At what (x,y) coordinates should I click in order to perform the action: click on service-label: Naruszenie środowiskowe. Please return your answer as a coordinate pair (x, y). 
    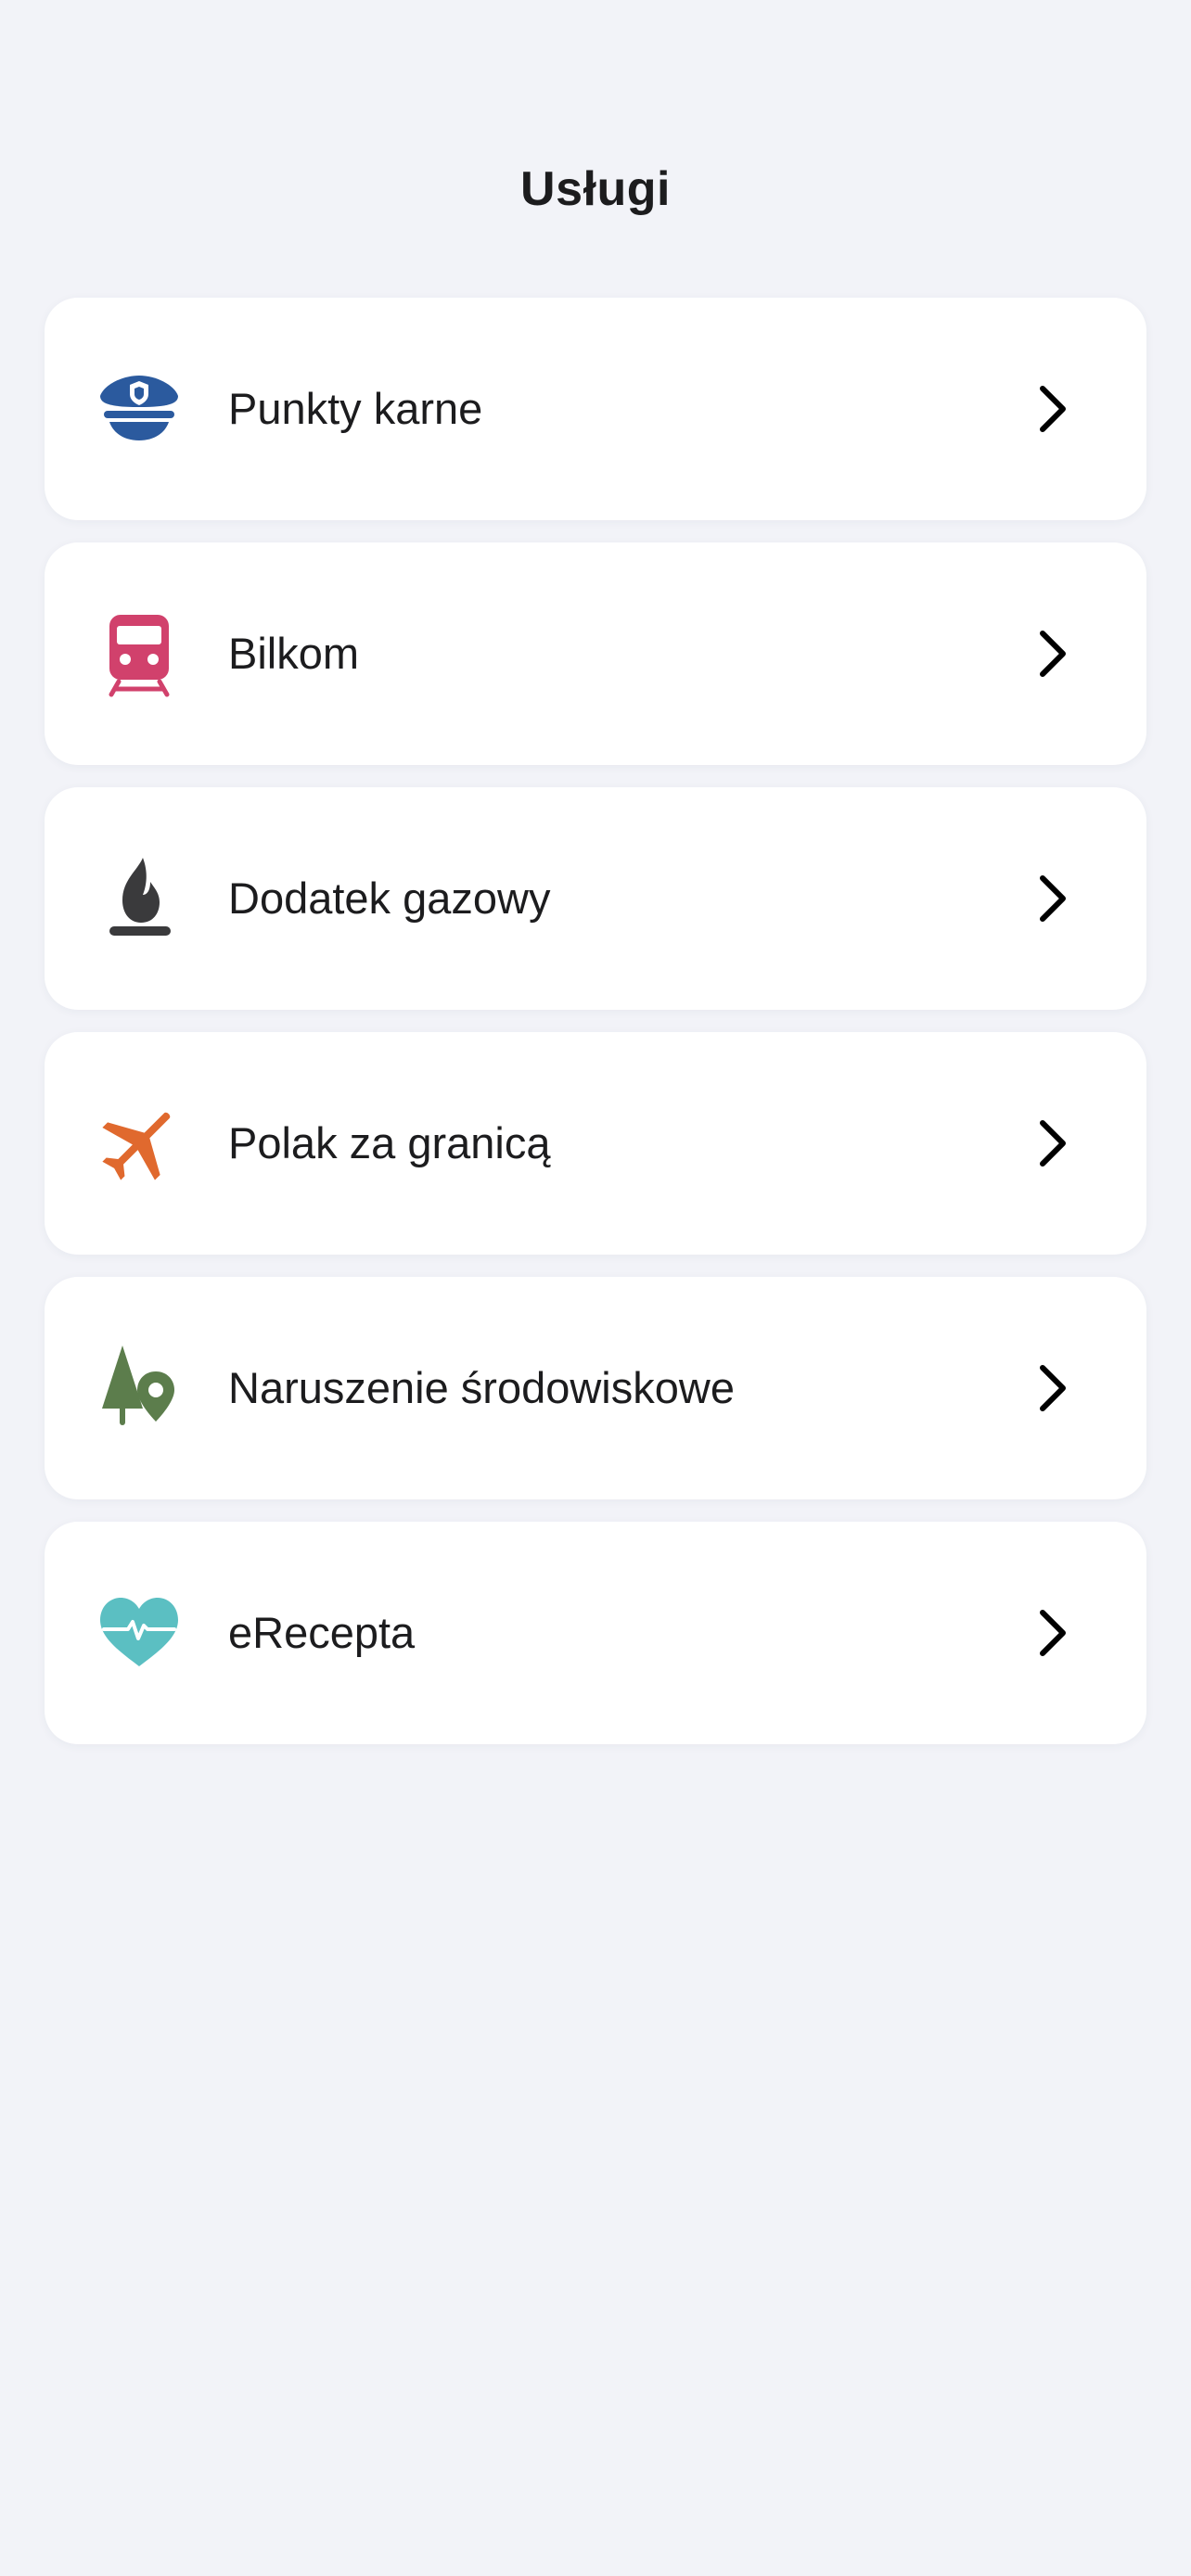
    Looking at the image, I should click on (482, 1387).